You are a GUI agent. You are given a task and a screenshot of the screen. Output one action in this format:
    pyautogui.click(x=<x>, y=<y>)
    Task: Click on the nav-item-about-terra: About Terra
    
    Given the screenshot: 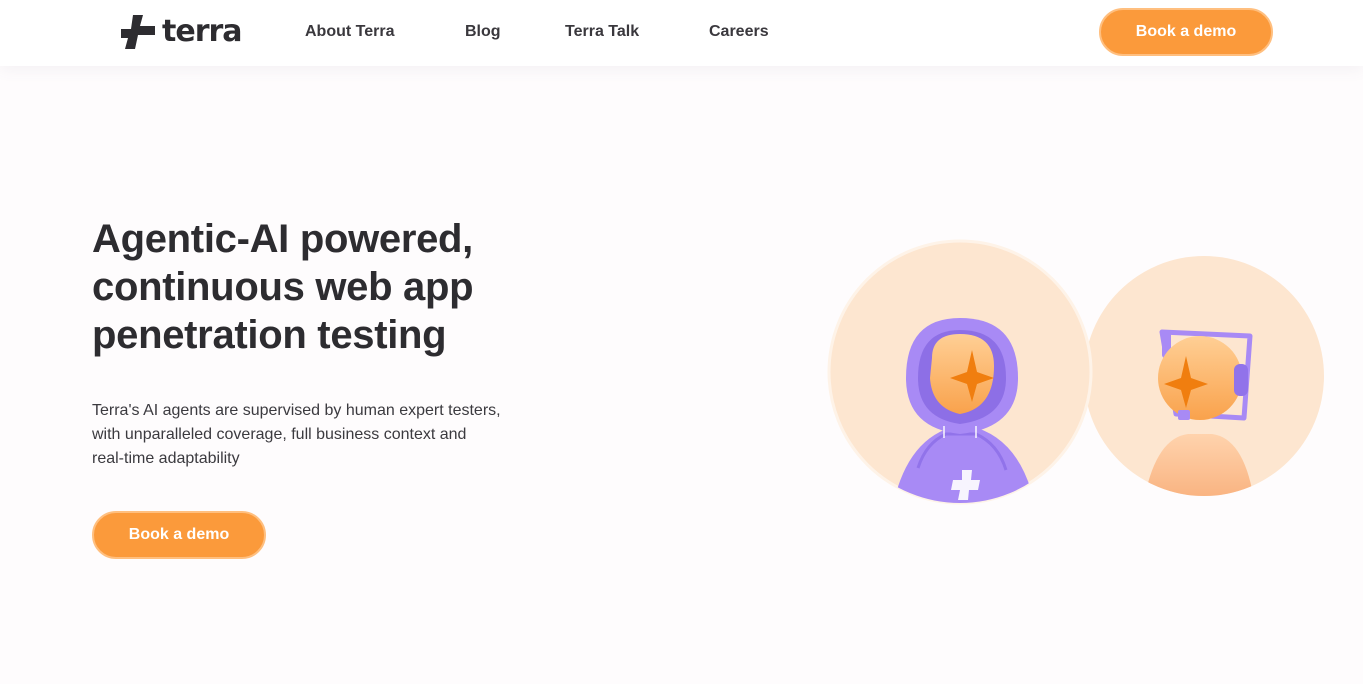 What is the action you would take?
    pyautogui.click(x=349, y=32)
    